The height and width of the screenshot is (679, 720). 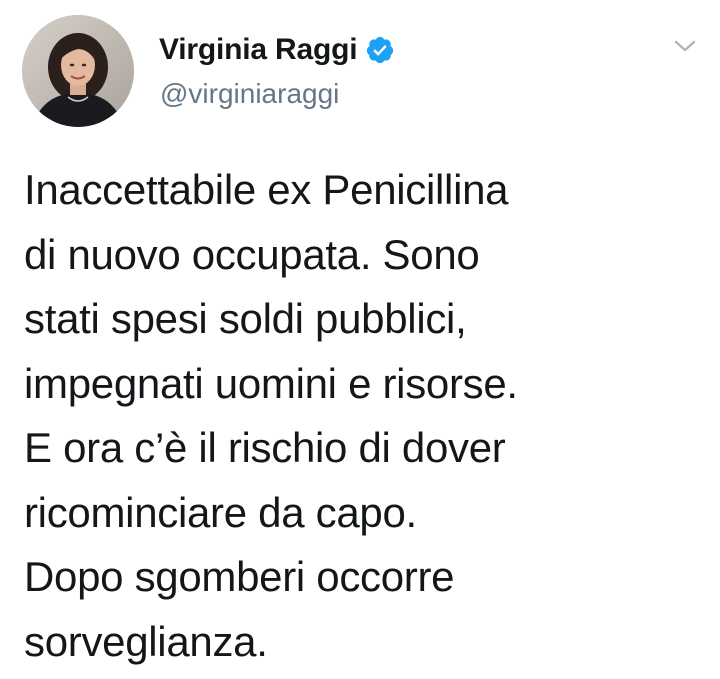 What do you see at coordinates (380, 50) in the screenshot?
I see `verified-badge-icon` at bounding box center [380, 50].